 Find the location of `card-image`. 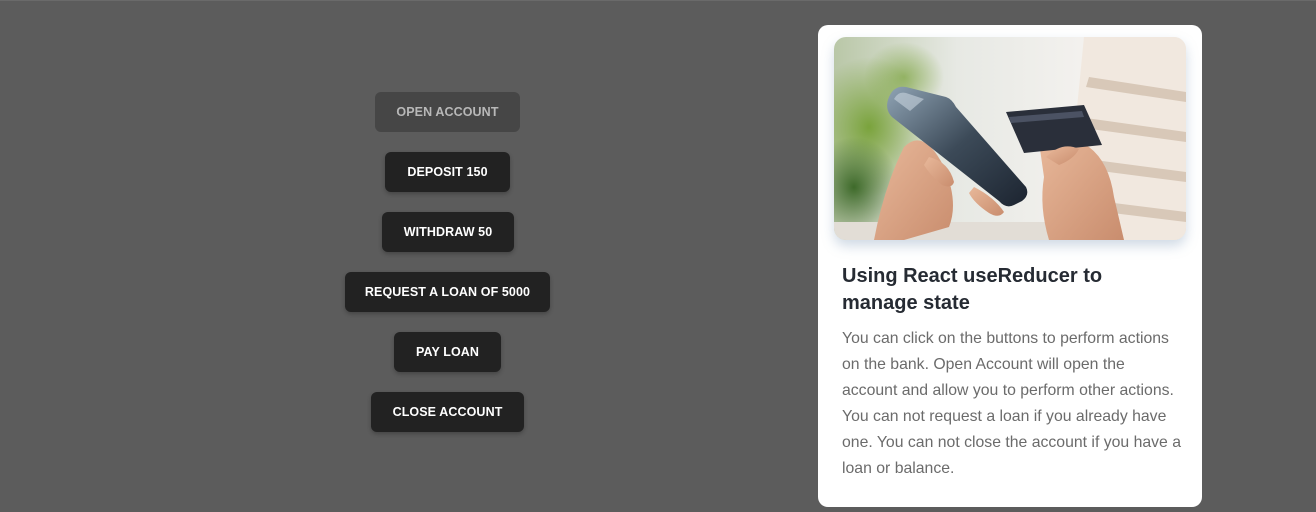

card-image is located at coordinates (1010, 138).